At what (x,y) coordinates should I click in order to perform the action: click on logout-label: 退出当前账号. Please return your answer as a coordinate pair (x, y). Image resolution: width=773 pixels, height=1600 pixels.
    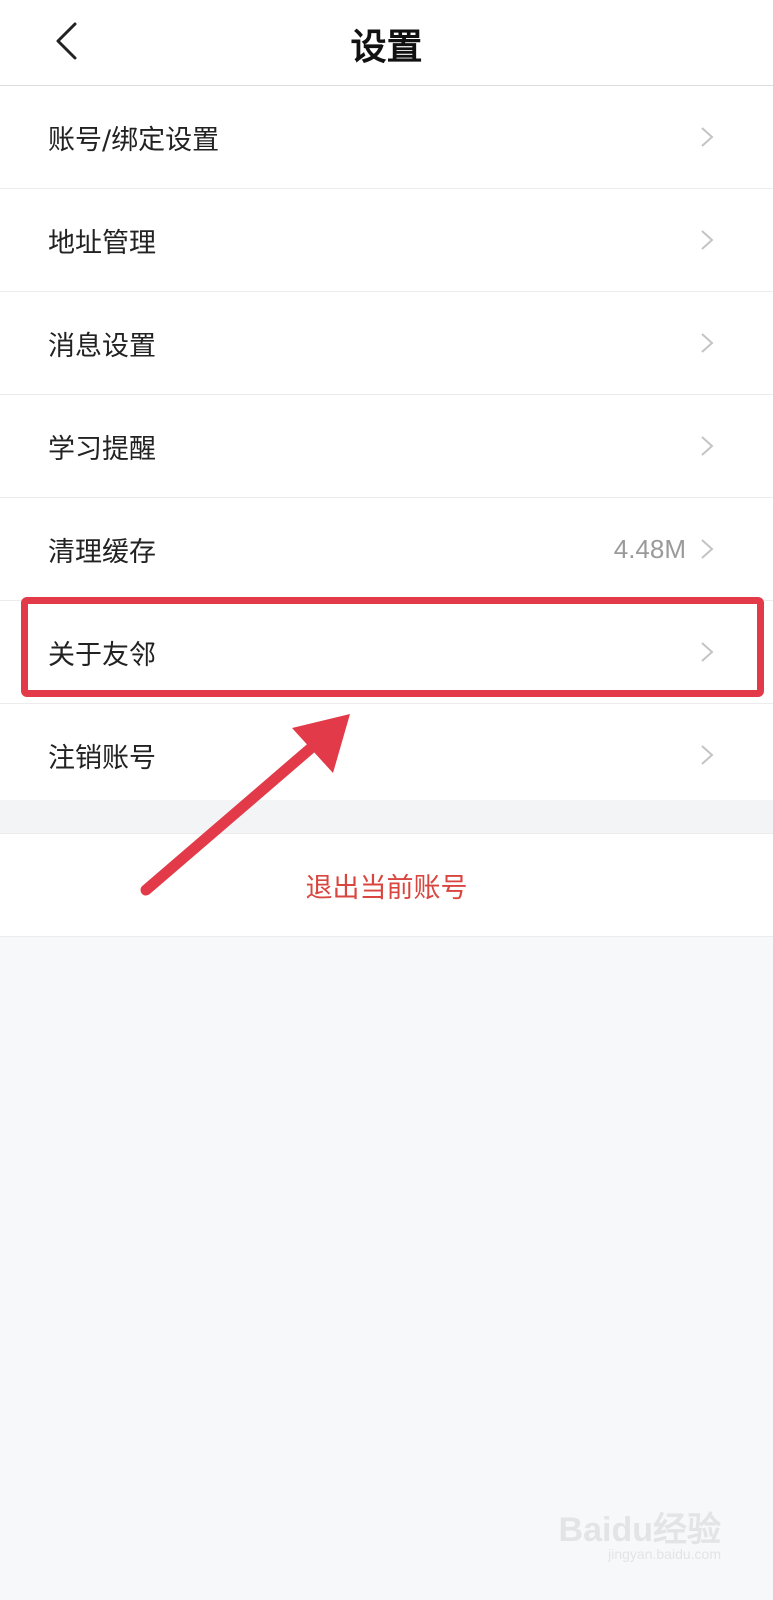
    Looking at the image, I should click on (386, 888).